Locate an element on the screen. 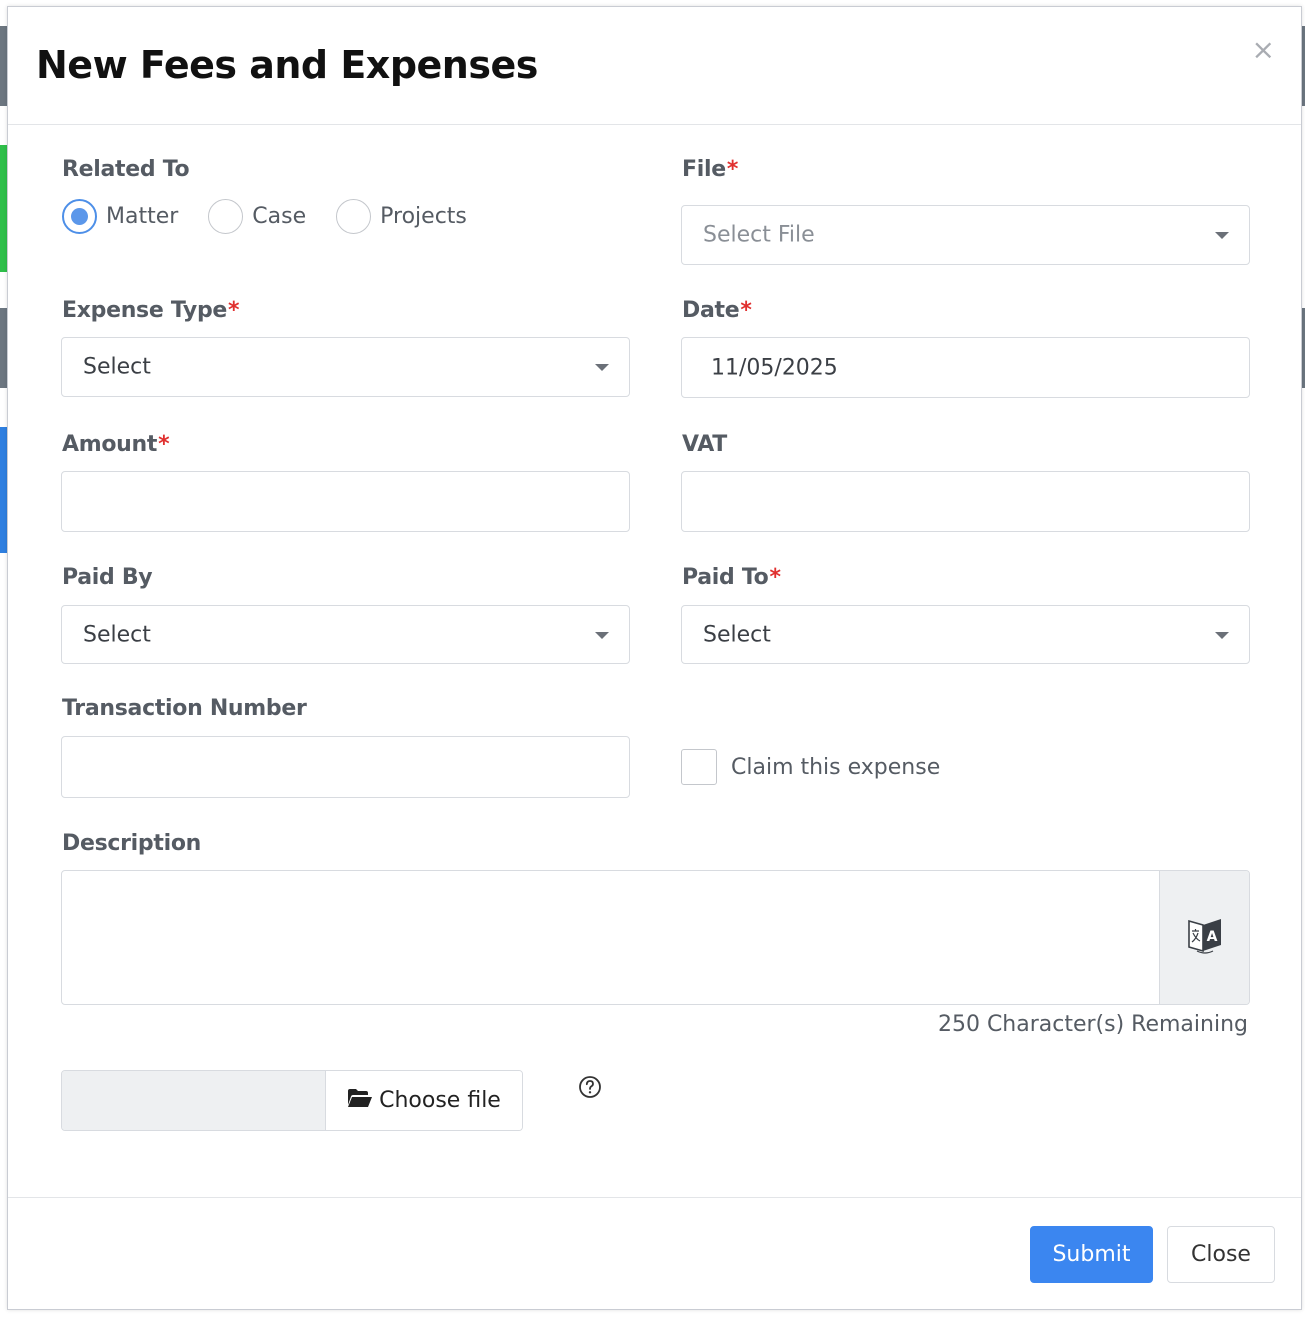 The width and height of the screenshot is (1305, 1318). radio-matter-circle is located at coordinates (79, 216).